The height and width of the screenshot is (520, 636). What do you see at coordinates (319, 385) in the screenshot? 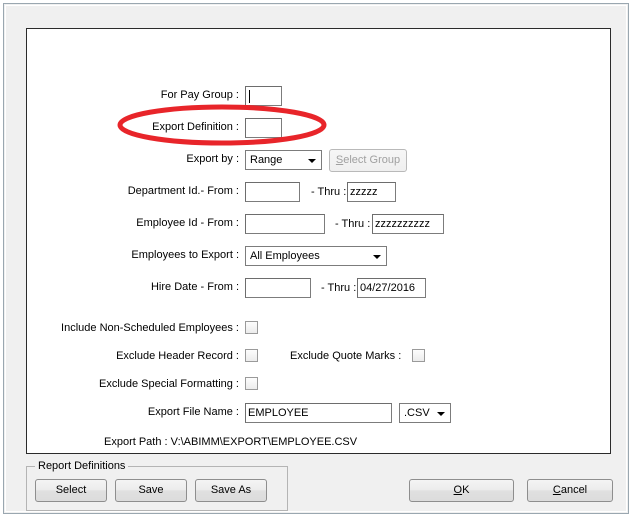
I see `row-exclude-special-formatting: Exclude Special Formatting :` at bounding box center [319, 385].